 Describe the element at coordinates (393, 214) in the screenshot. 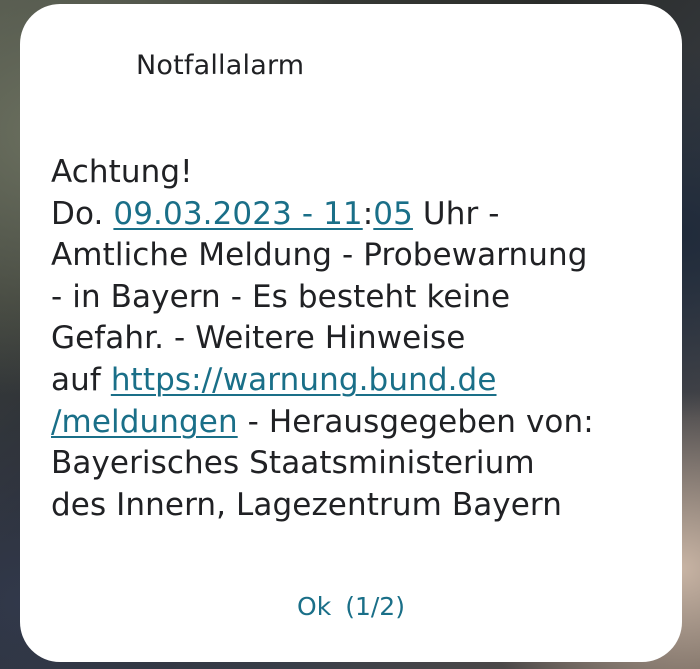

I see `minute-link: 05` at that location.